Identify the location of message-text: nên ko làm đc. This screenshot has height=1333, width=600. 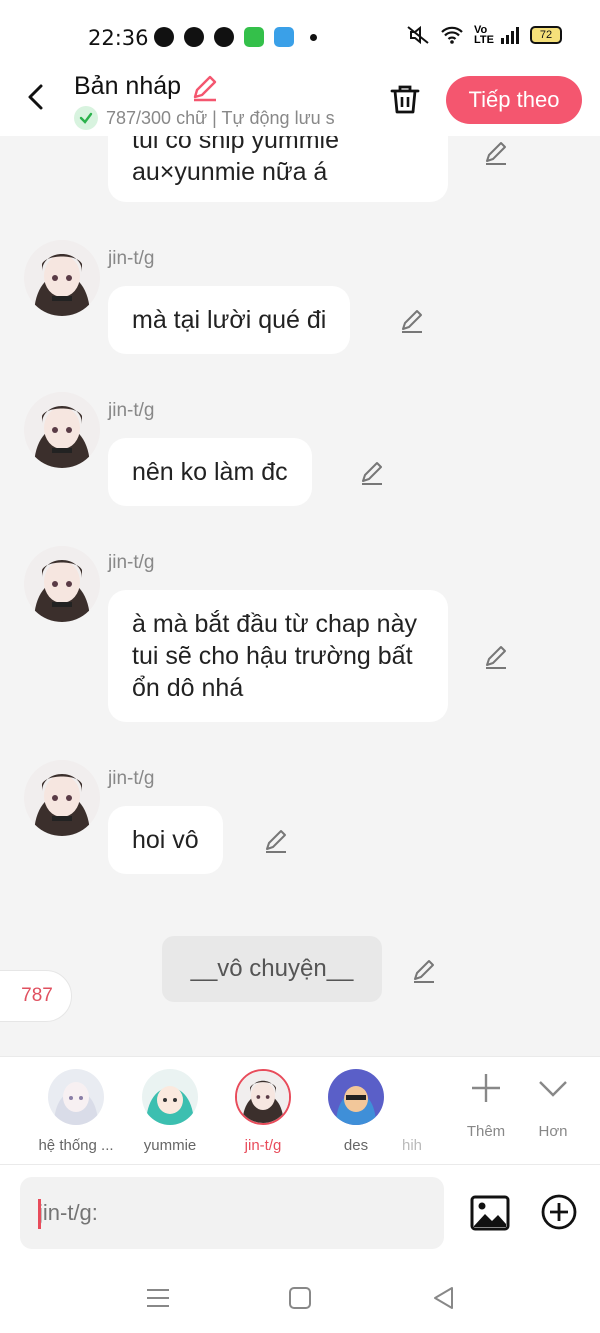
(210, 472).